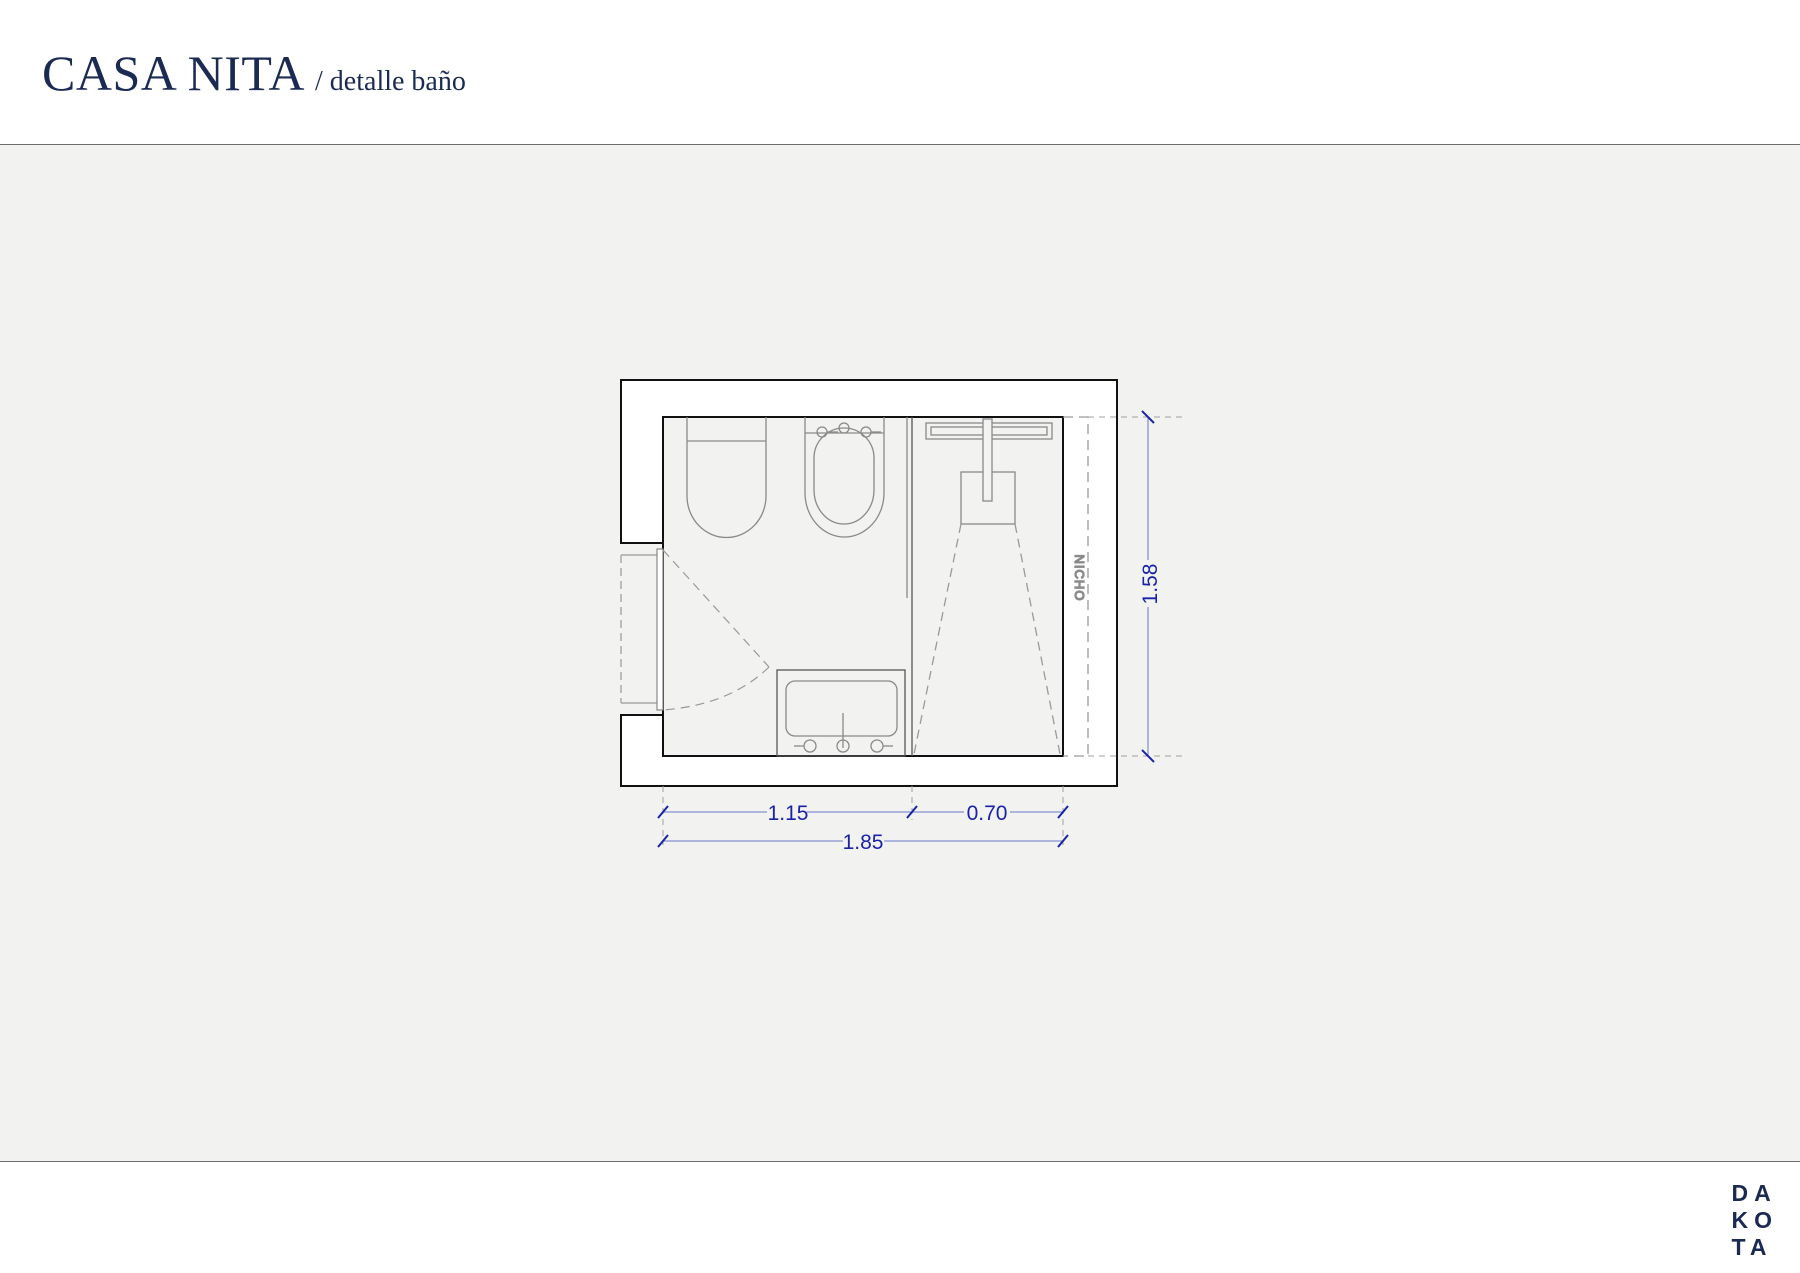  Describe the element at coordinates (788, 813) in the screenshot. I see `dimension-sink-zone: 1.15` at that location.